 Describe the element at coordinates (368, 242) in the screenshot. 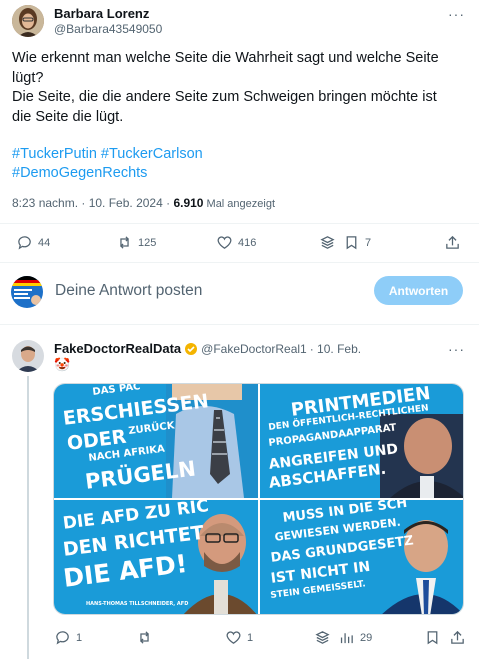

I see `bookmark-count: 7` at that location.